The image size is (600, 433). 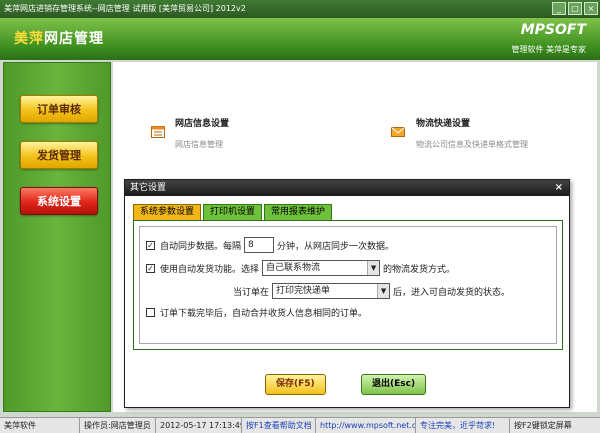 I want to click on status-operator: 操作员:网店管理员, so click(x=118, y=425).